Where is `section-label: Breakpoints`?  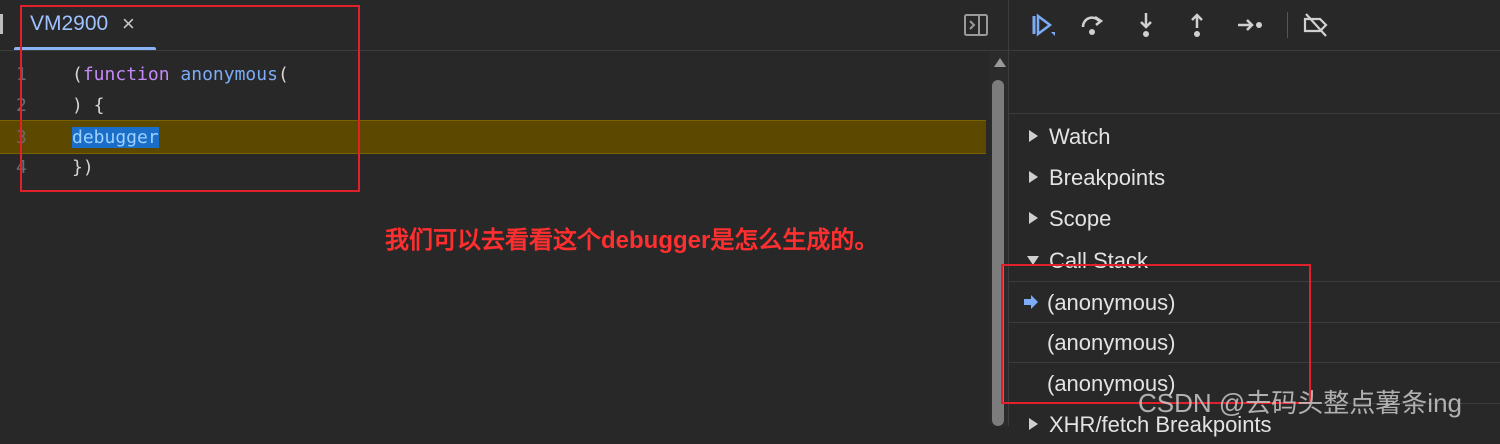 section-label: Breakpoints is located at coordinates (1107, 177).